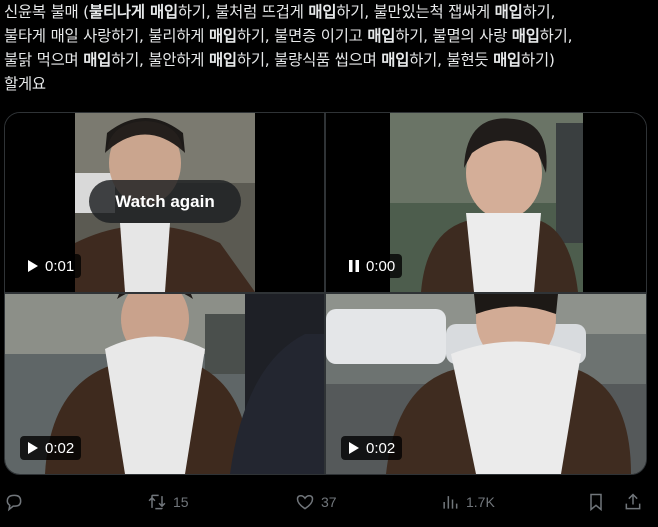 The height and width of the screenshot is (527, 658). Describe the element at coordinates (309, 60) in the screenshot. I see `text-segment: 하기, 불량식품 씹으며` at that location.